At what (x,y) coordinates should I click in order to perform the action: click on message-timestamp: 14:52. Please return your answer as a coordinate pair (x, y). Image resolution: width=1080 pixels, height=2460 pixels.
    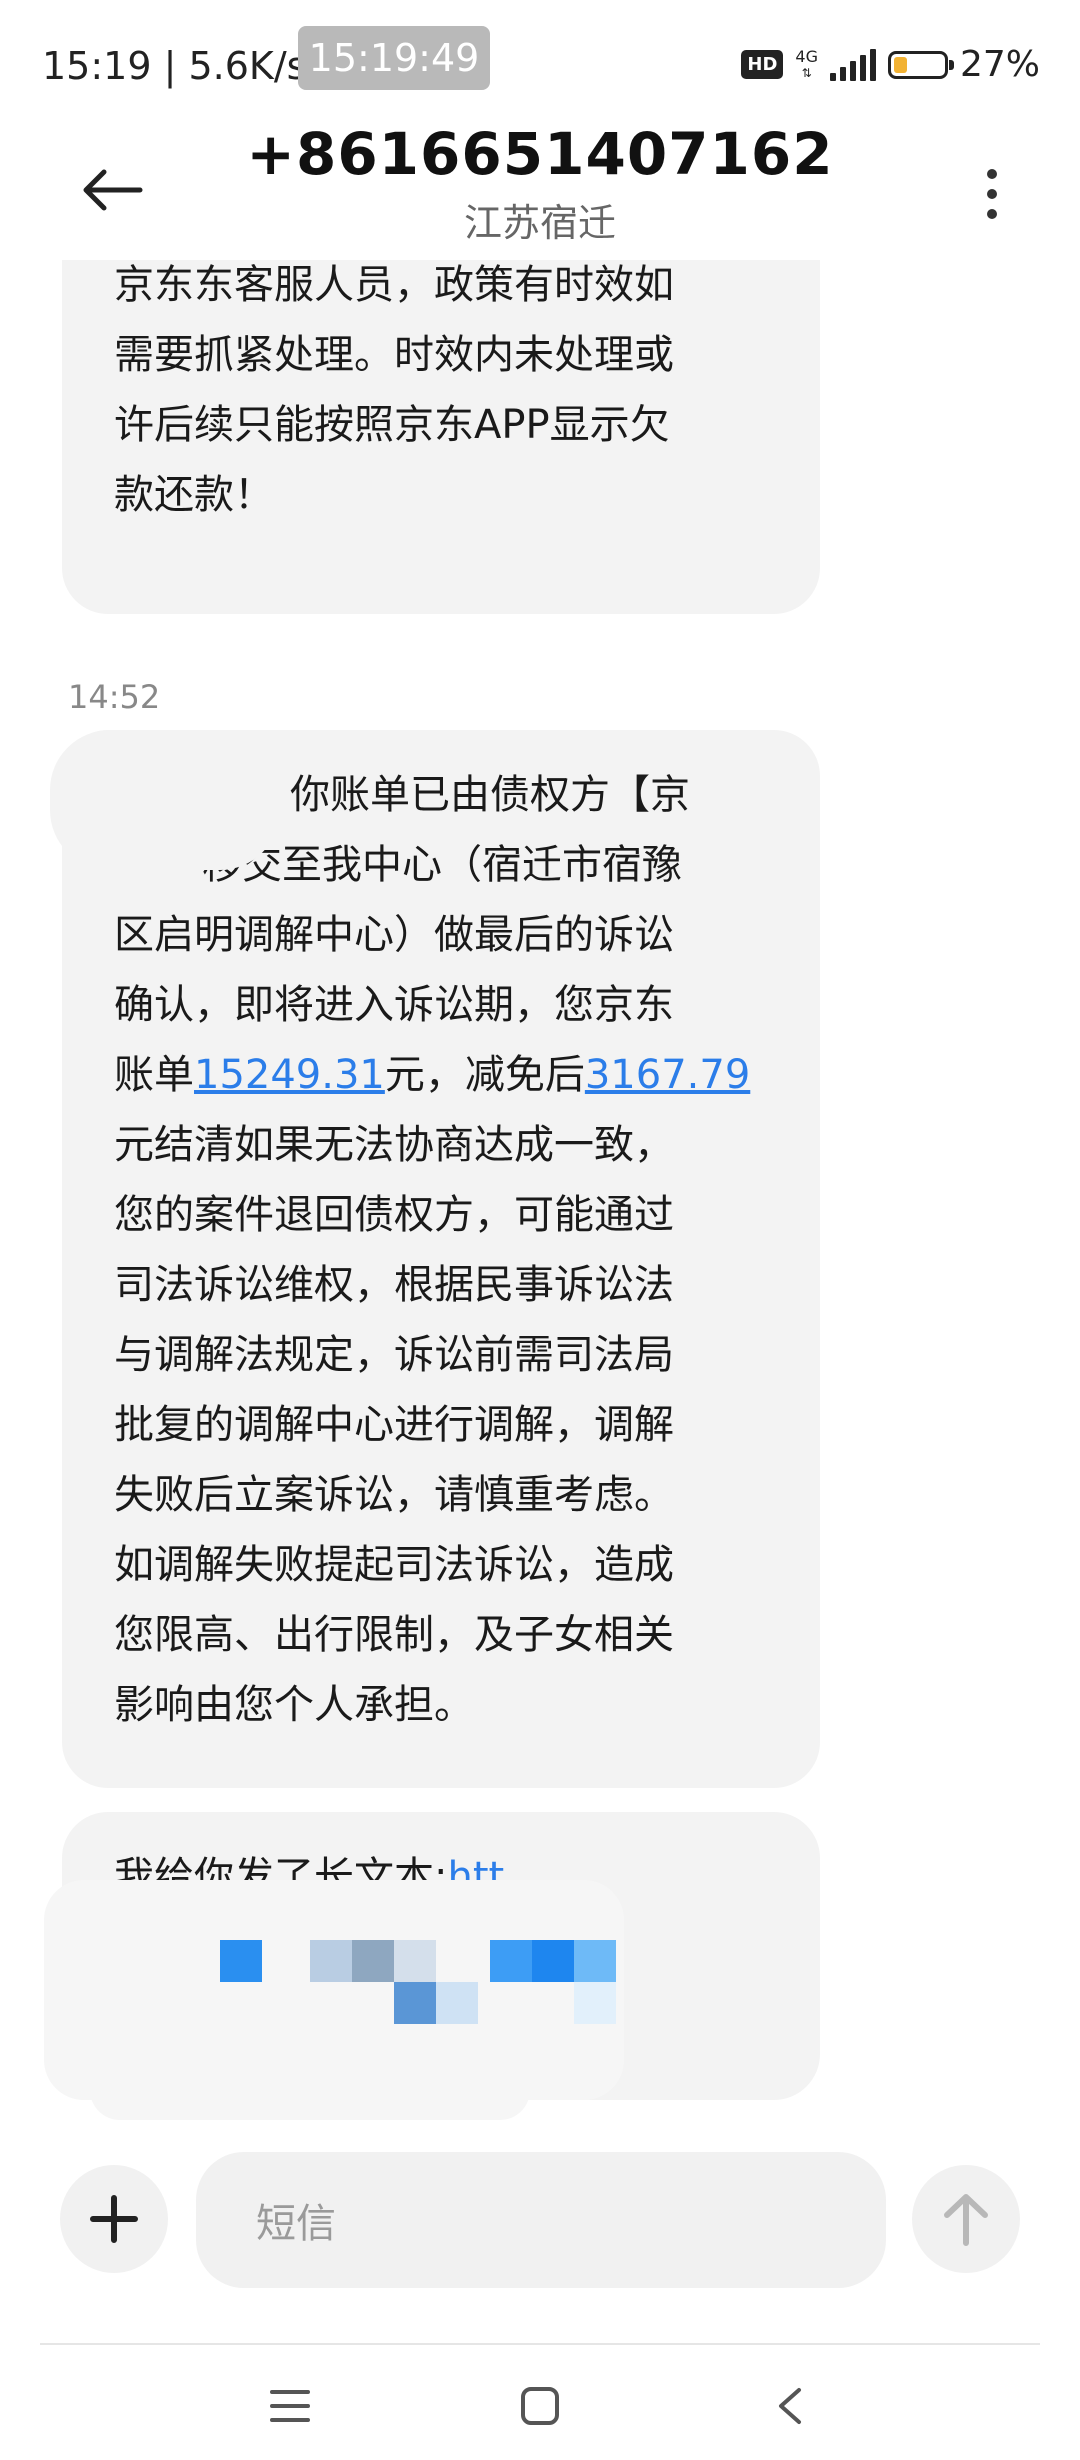
    Looking at the image, I should click on (114, 697).